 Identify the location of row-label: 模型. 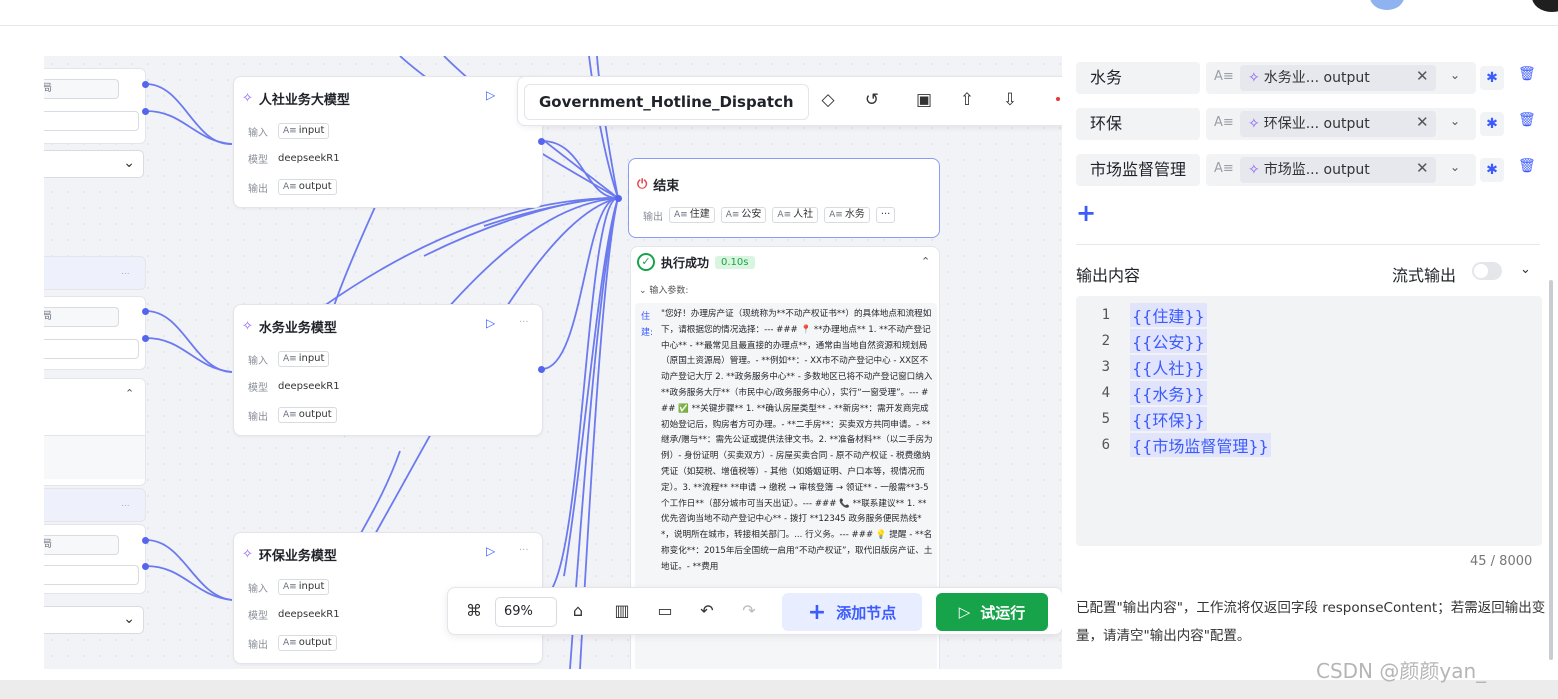
(258, 616).